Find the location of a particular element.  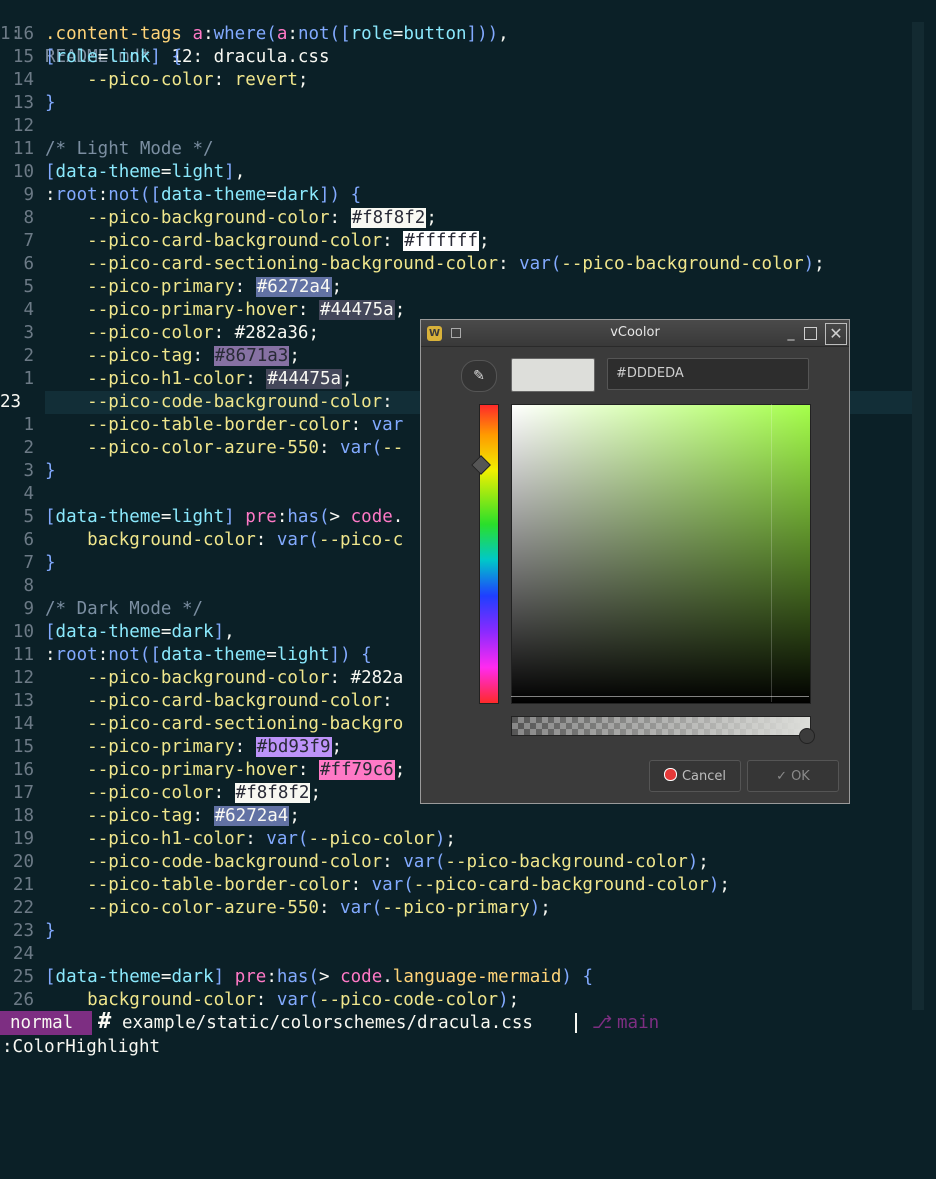

code-text: --pico-tag: #6272a4; is located at coordinates (172, 816).